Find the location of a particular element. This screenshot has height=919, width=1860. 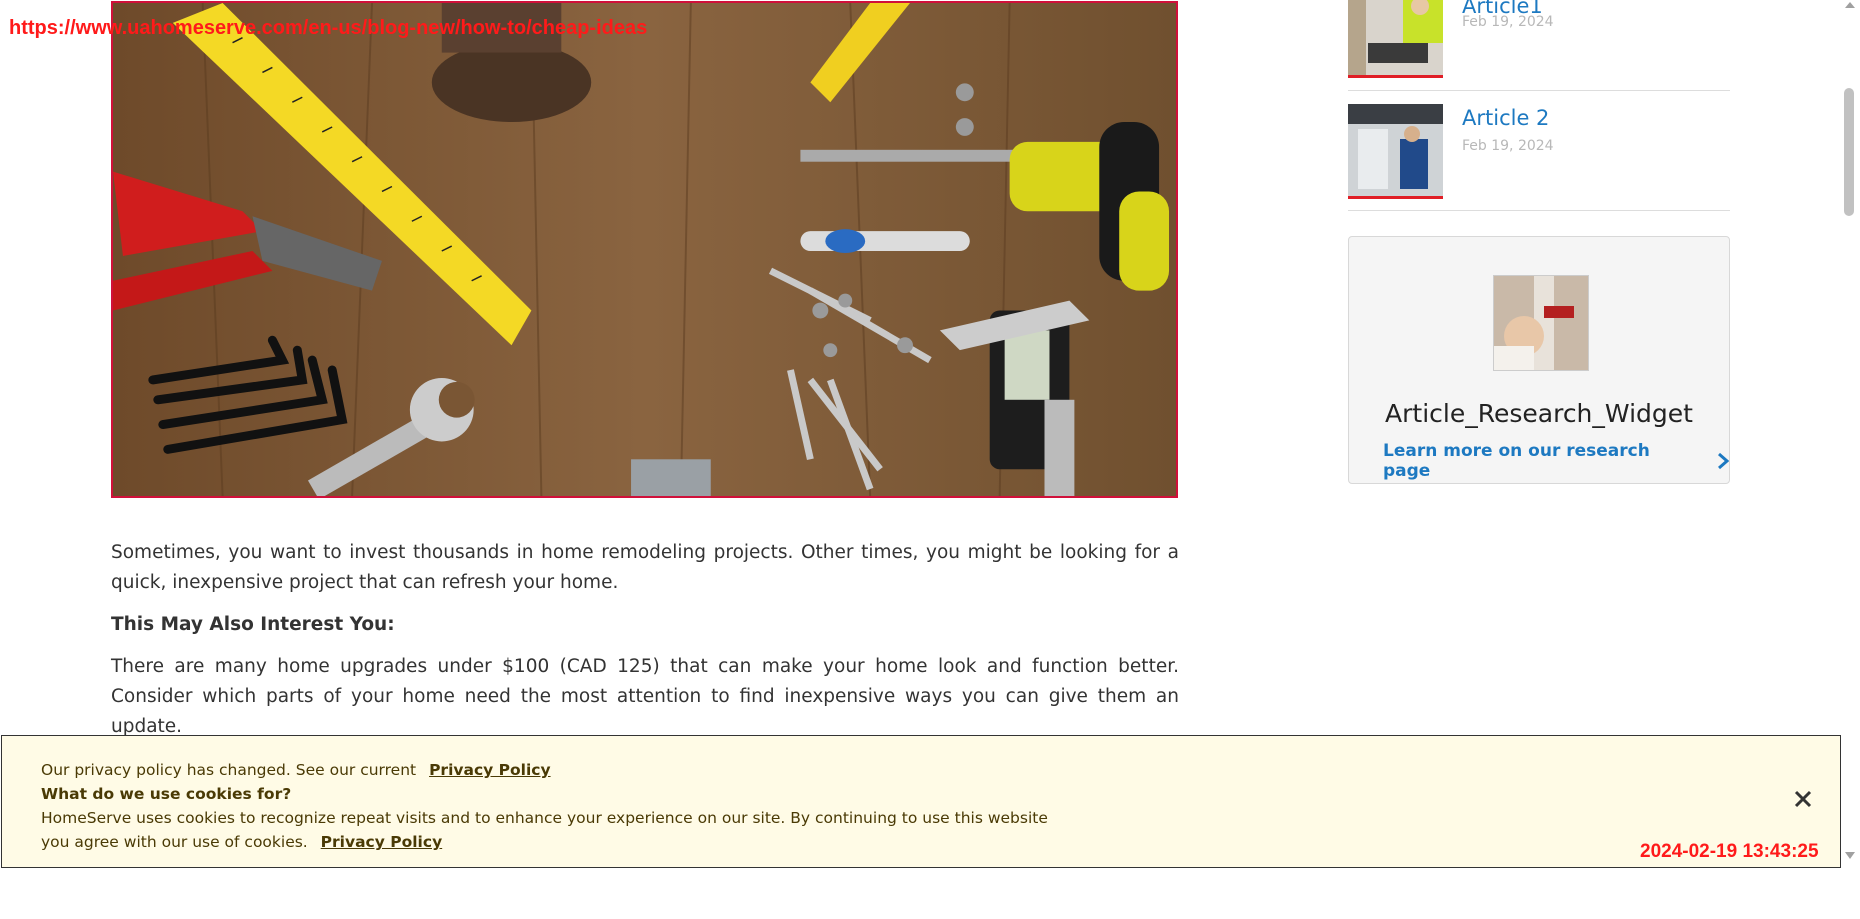

cookie-heading: What do we use cookies for? is located at coordinates (166, 794).